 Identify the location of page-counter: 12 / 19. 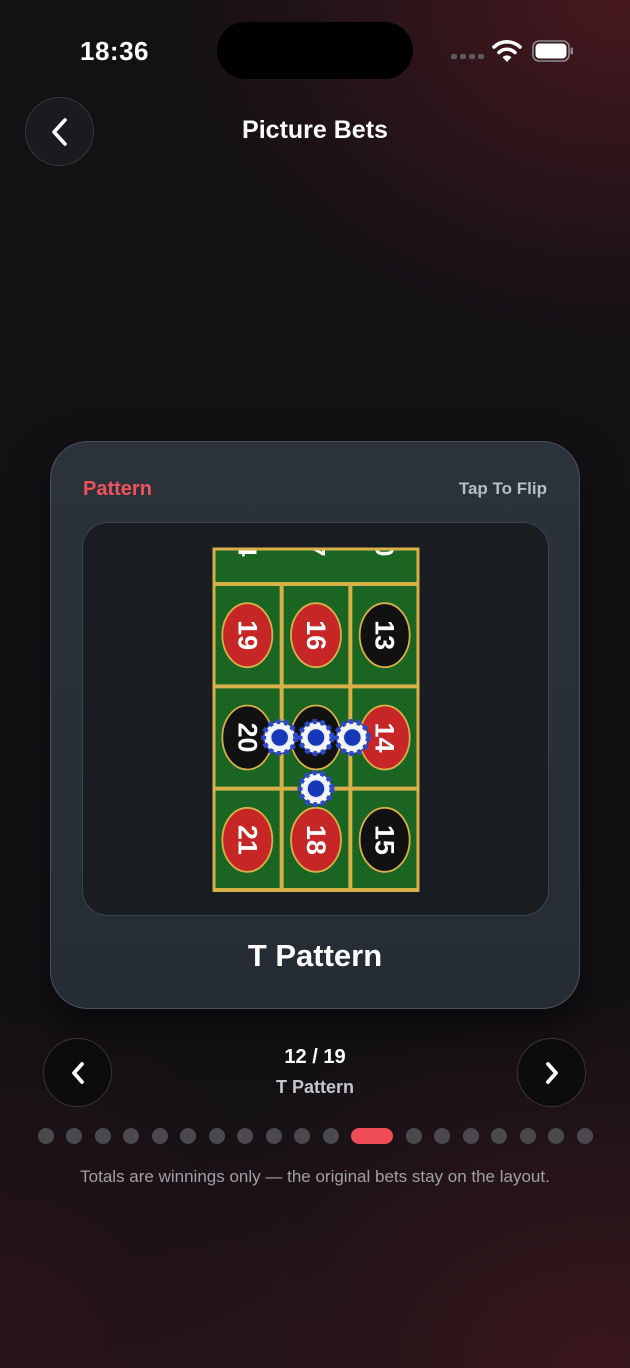
(315, 1057).